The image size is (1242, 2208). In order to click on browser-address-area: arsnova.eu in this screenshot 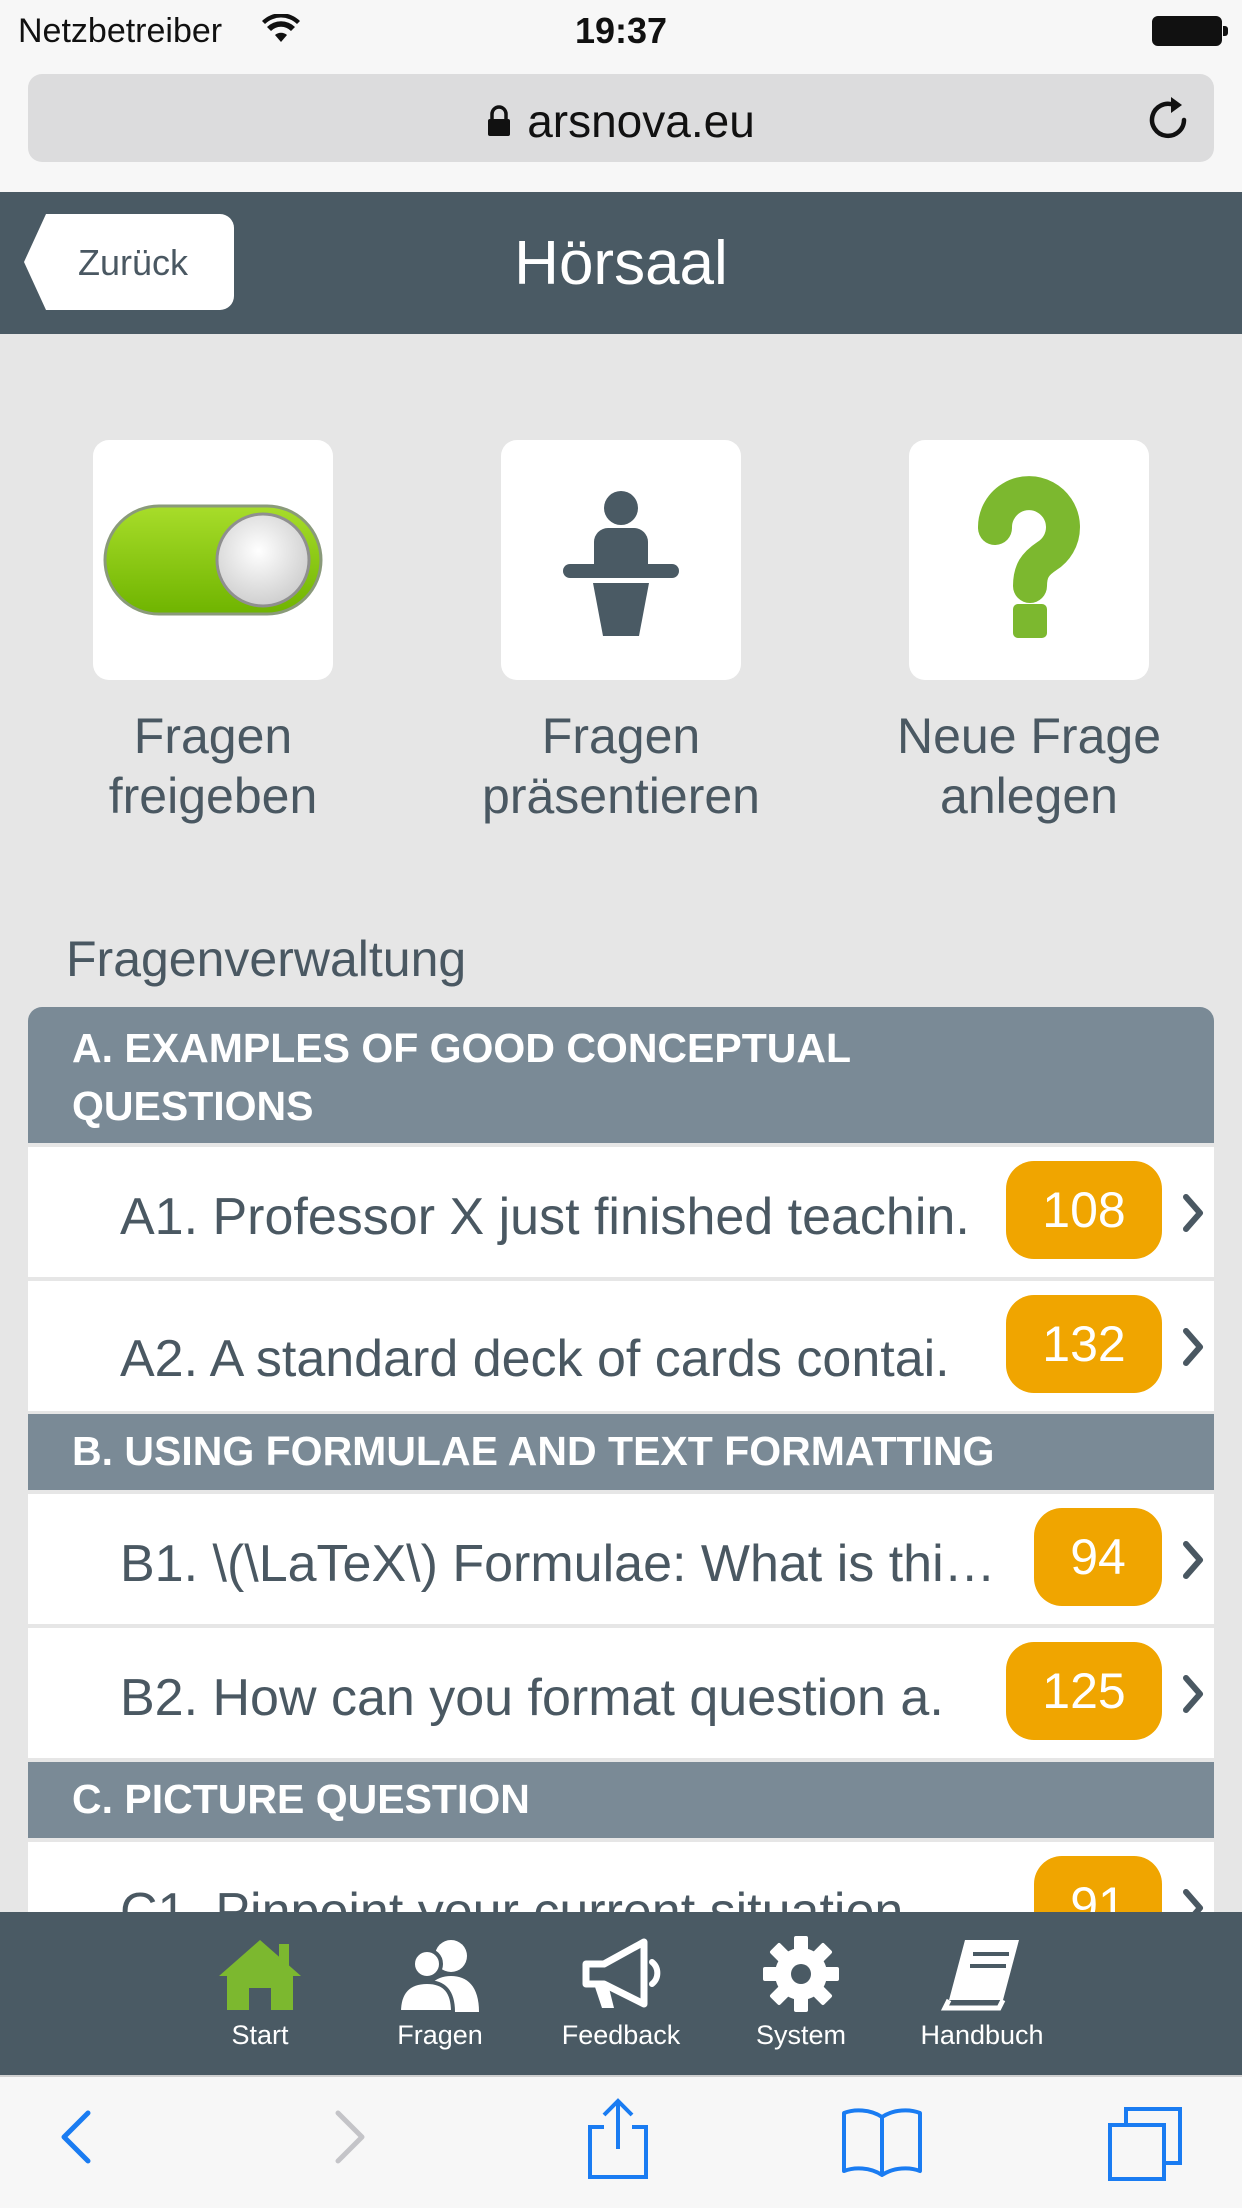, I will do `click(621, 127)`.